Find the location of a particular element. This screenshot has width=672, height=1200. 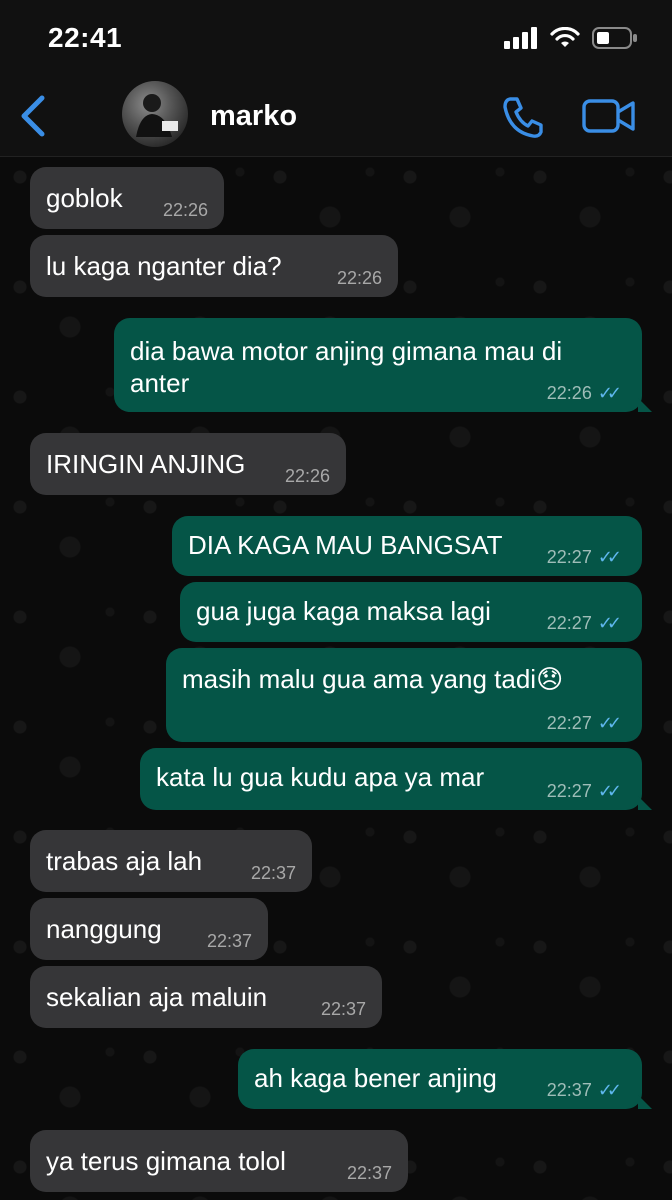

message-incoming: lu kaga nganter dia? 22:26 is located at coordinates (214, 266).